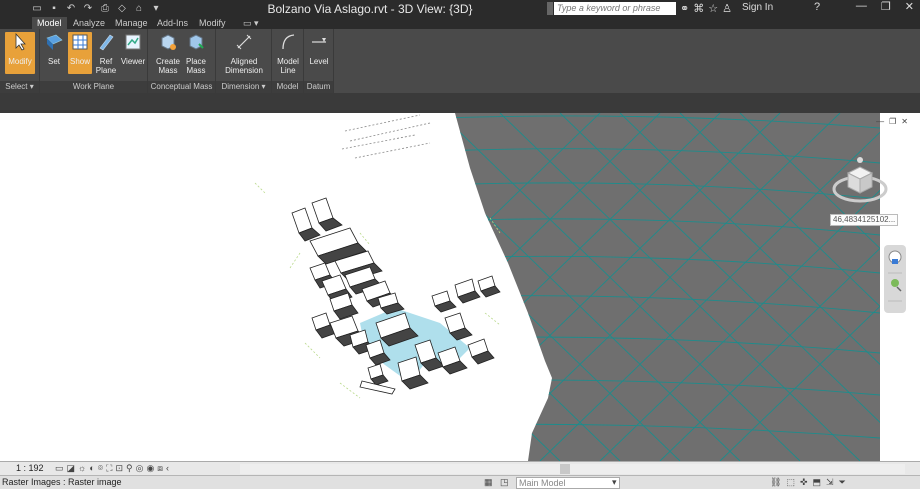 Image resolution: width=920 pixels, height=489 pixels. I want to click on show-plane-icon, so click(80, 42).